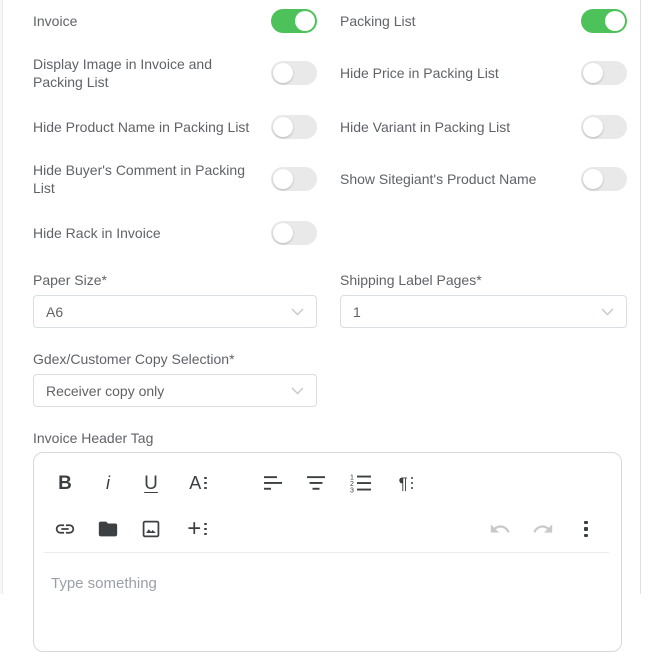 The width and height of the screenshot is (654, 652). Describe the element at coordinates (175, 21) in the screenshot. I see `toggle-row-invoice: Invoice` at that location.